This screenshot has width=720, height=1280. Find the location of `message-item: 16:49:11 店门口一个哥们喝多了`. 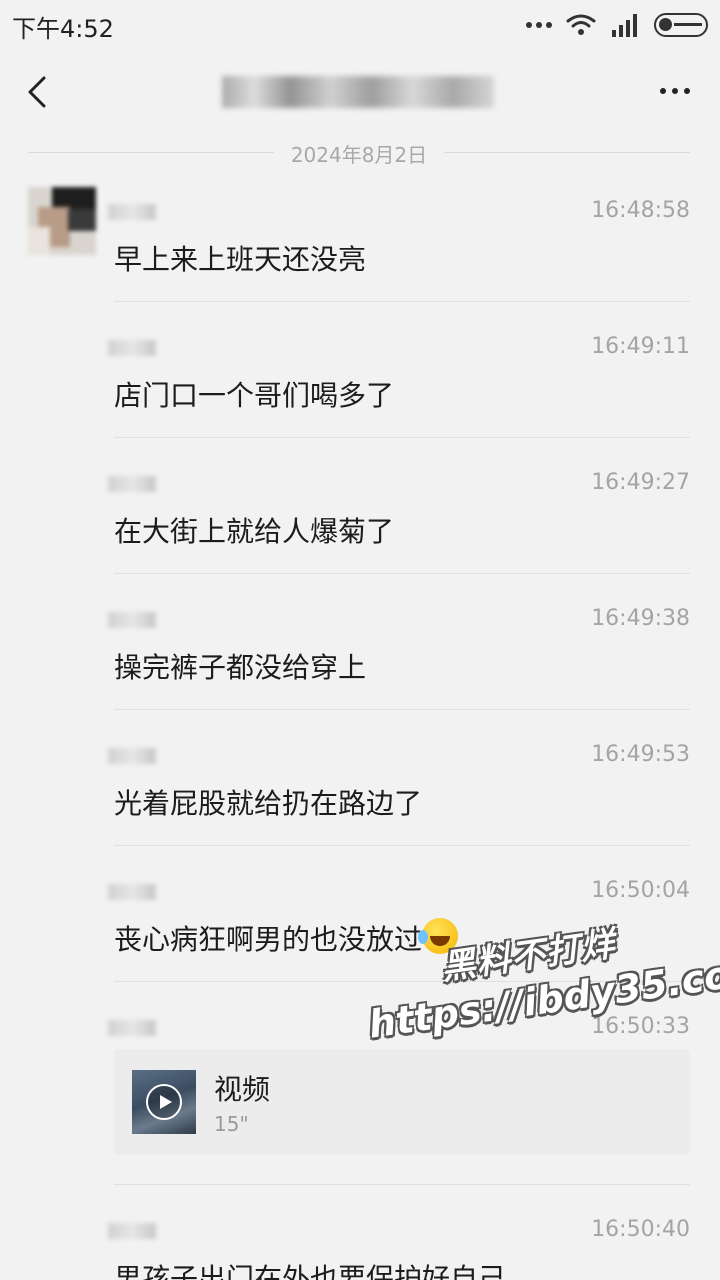

message-item: 16:49:11 店门口一个哥们喝多了 is located at coordinates (399, 373).